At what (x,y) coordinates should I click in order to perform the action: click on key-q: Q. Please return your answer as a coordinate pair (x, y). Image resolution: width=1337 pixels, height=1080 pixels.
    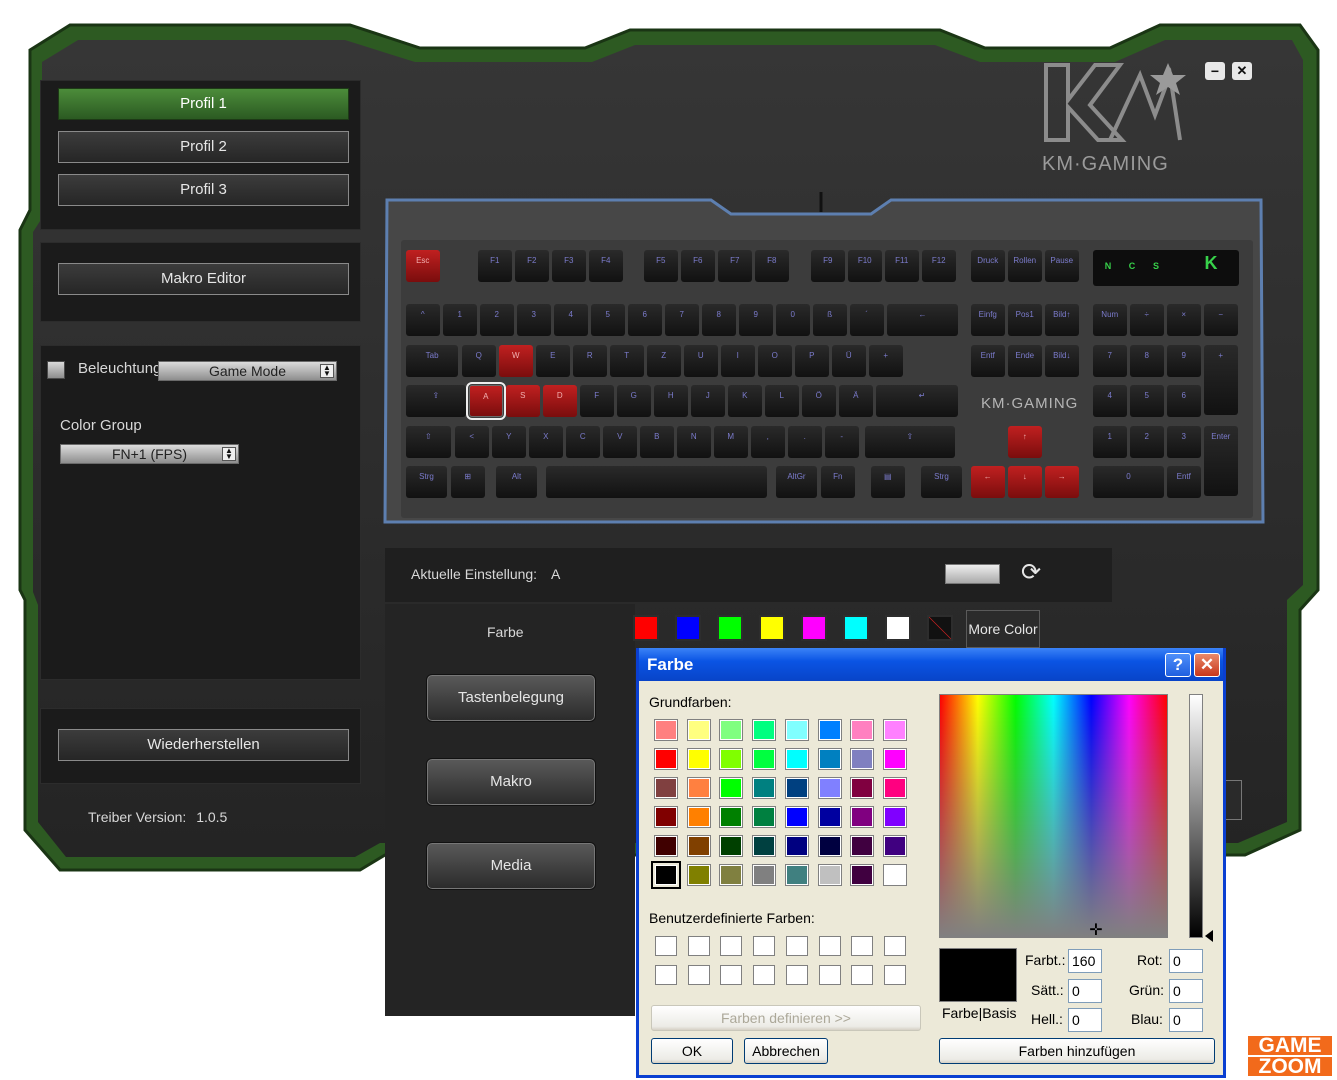
    Looking at the image, I should click on (479, 361).